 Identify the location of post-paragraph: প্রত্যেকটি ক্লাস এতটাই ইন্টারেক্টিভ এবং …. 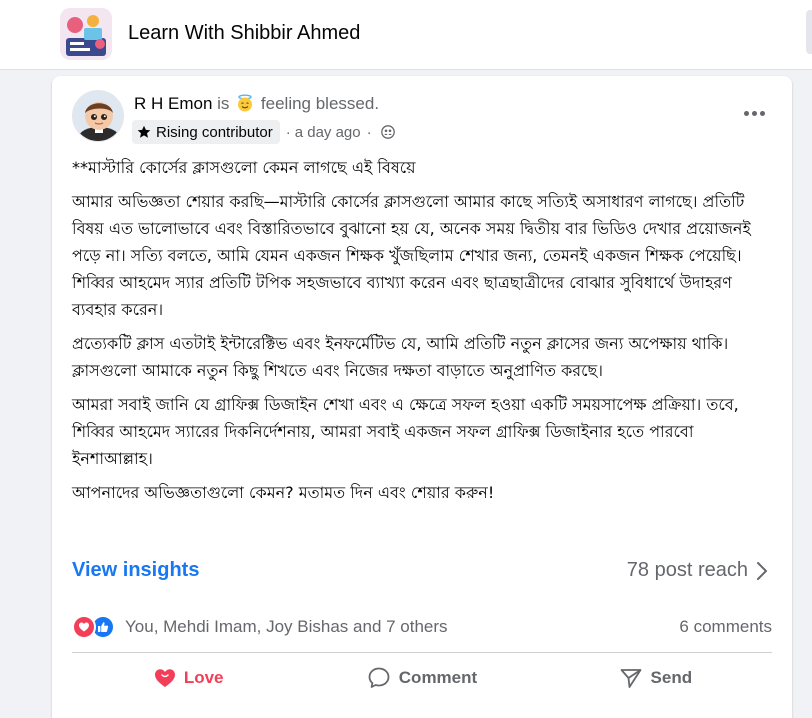
(400, 357).